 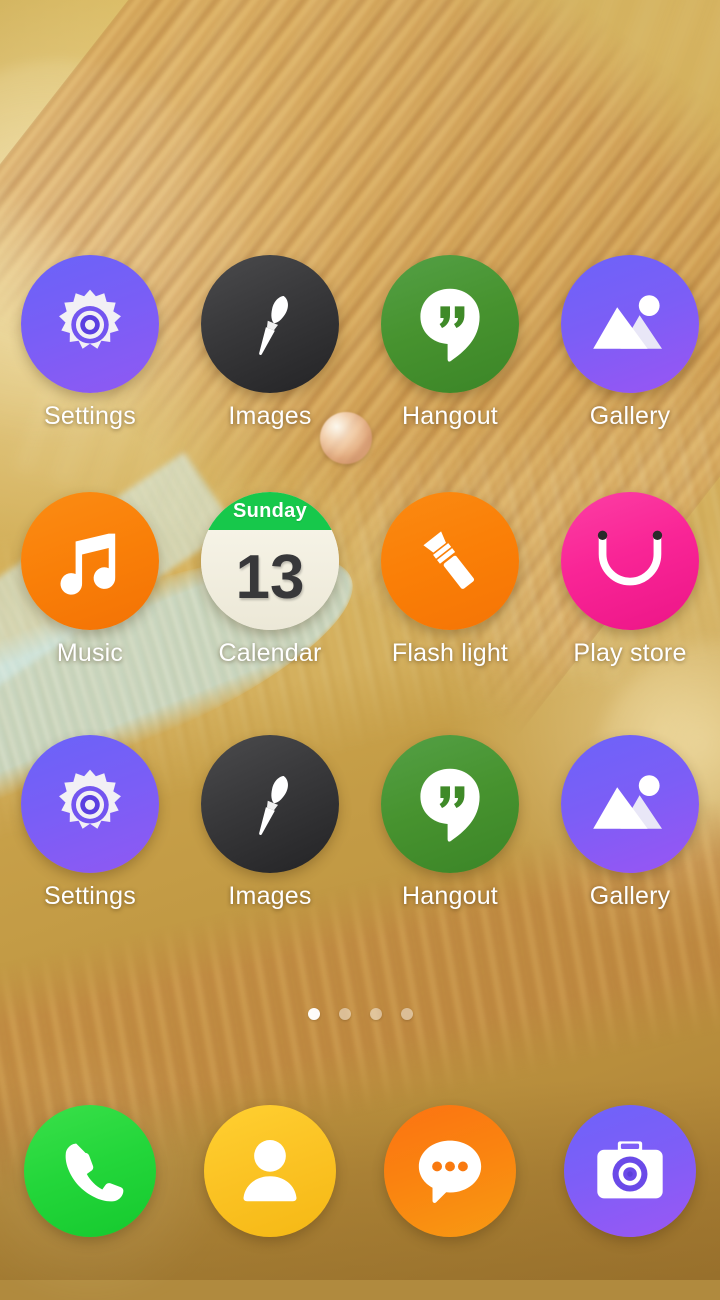 I want to click on app-row: Music Sunday 13 Calendar, so click(x=360, y=580).